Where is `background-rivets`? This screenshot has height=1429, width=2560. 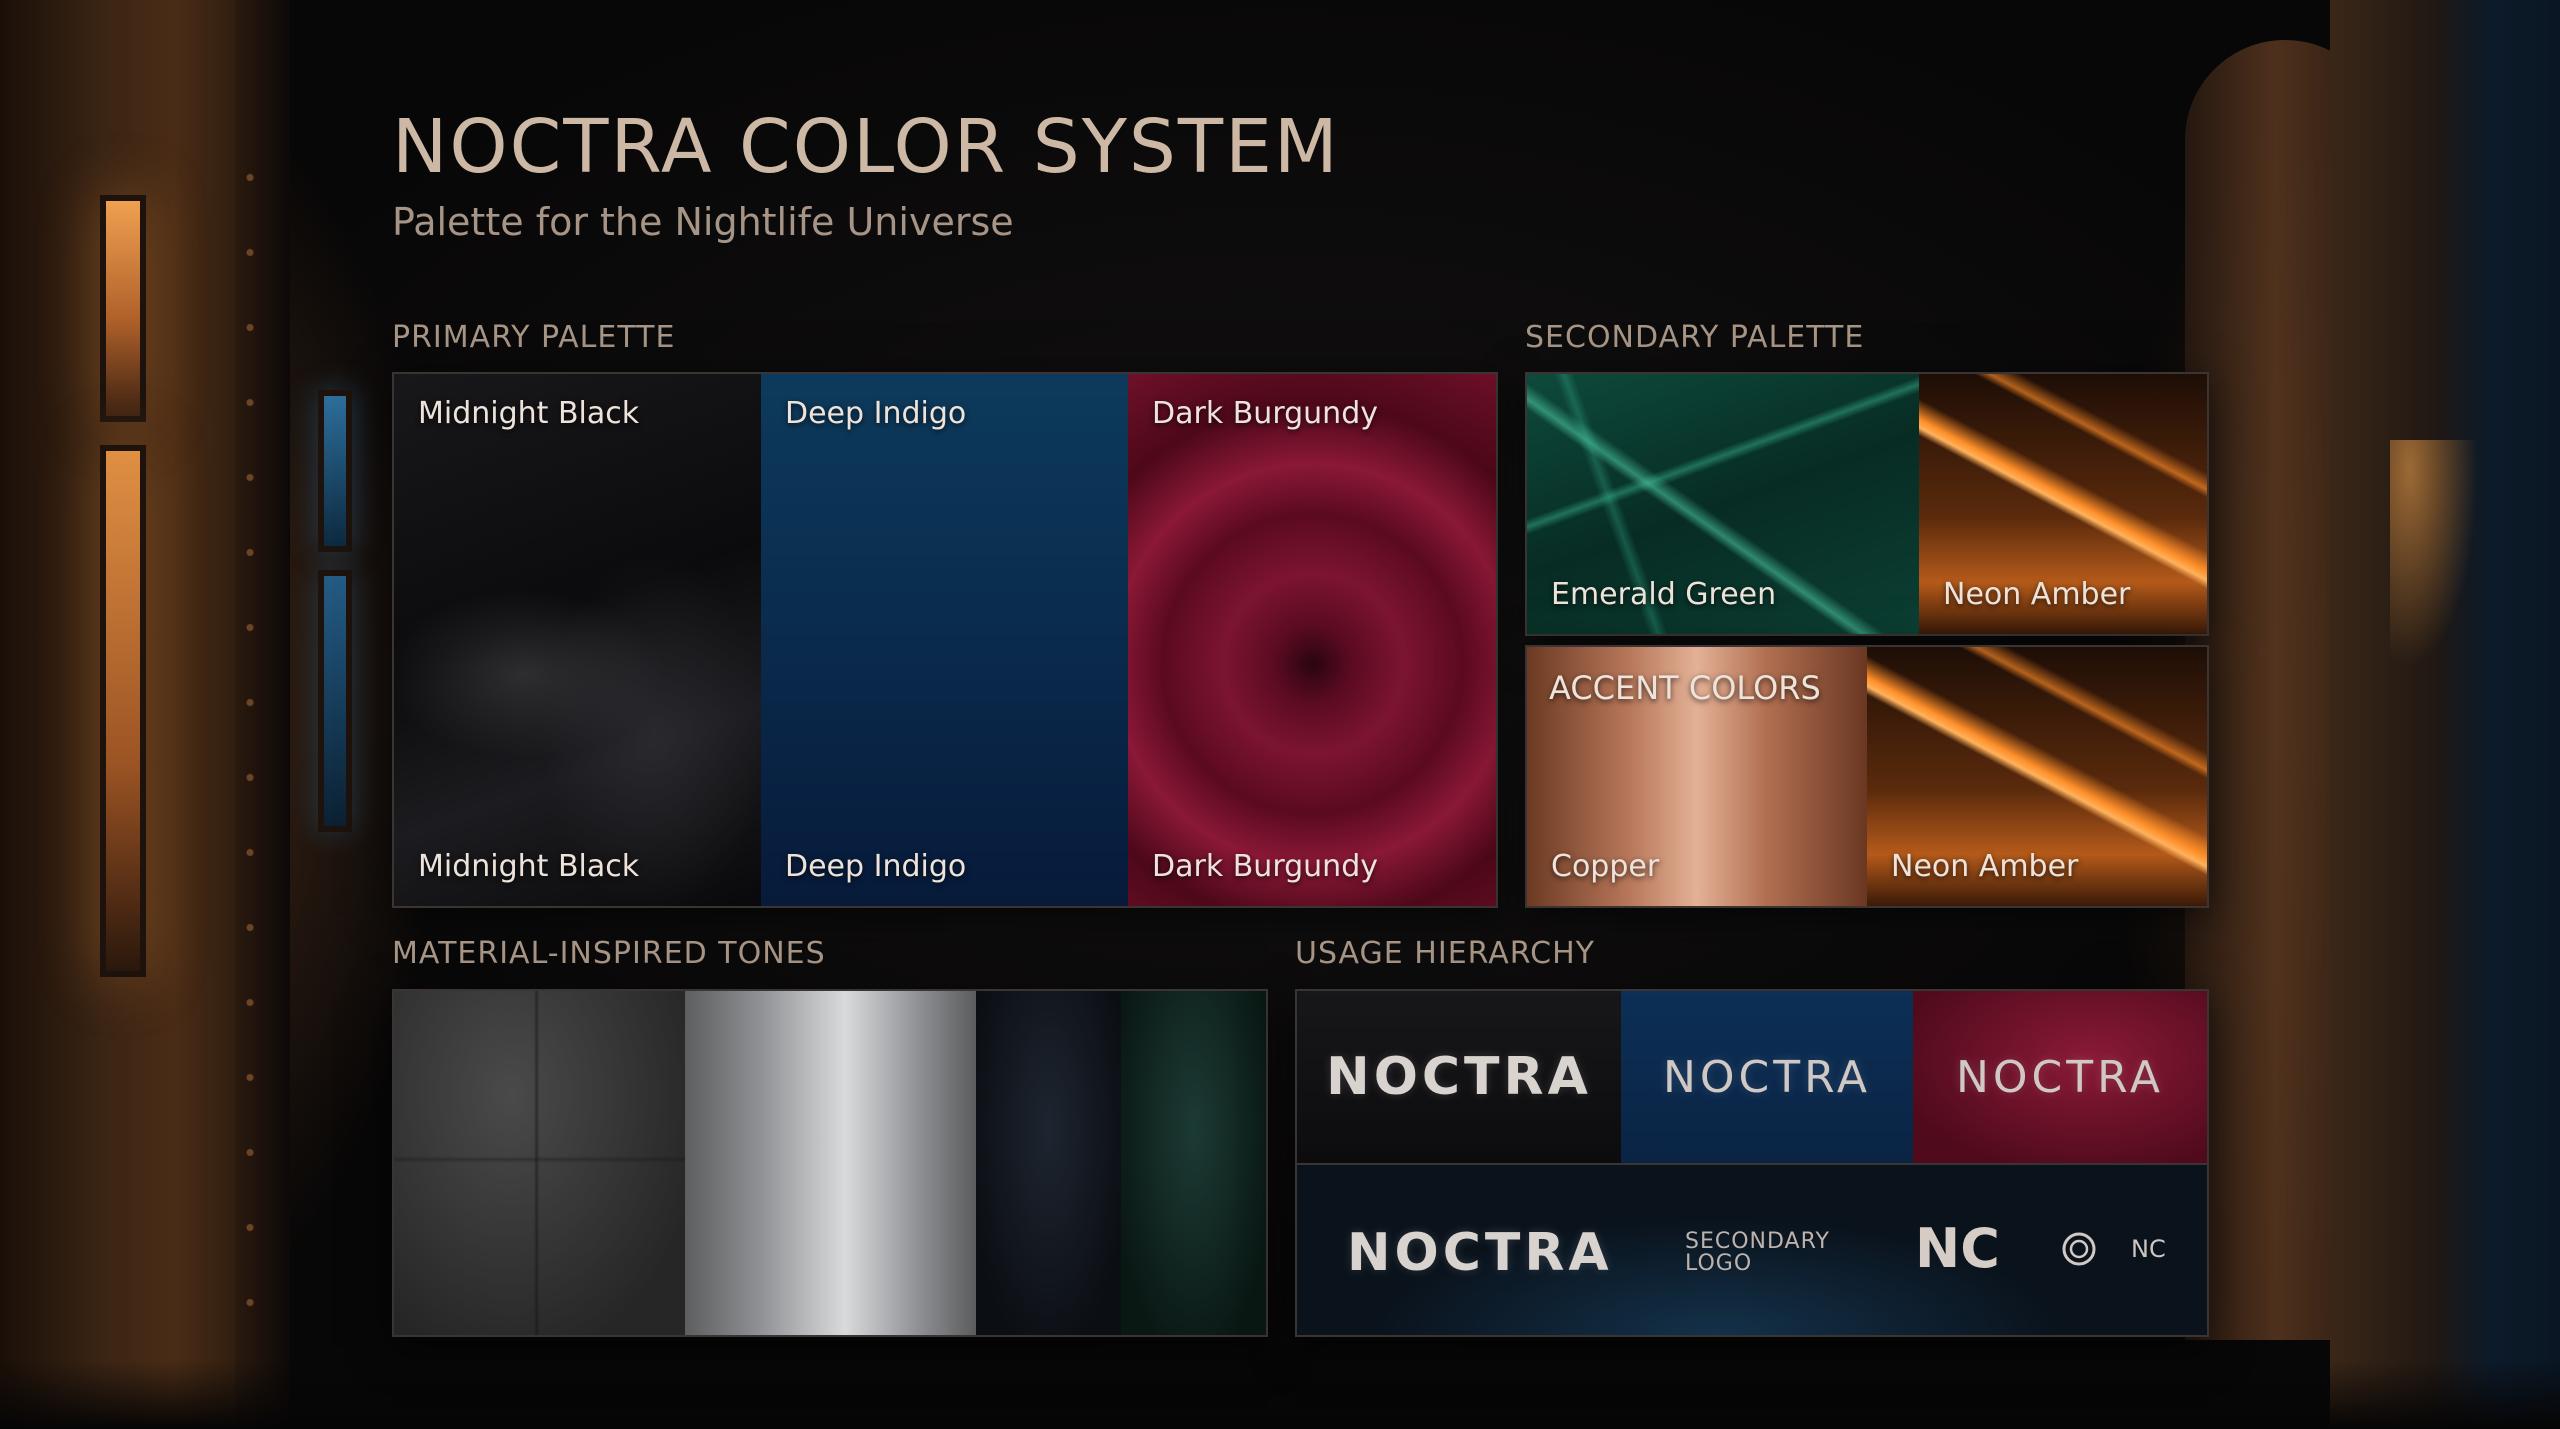
background-rivets is located at coordinates (250, 740).